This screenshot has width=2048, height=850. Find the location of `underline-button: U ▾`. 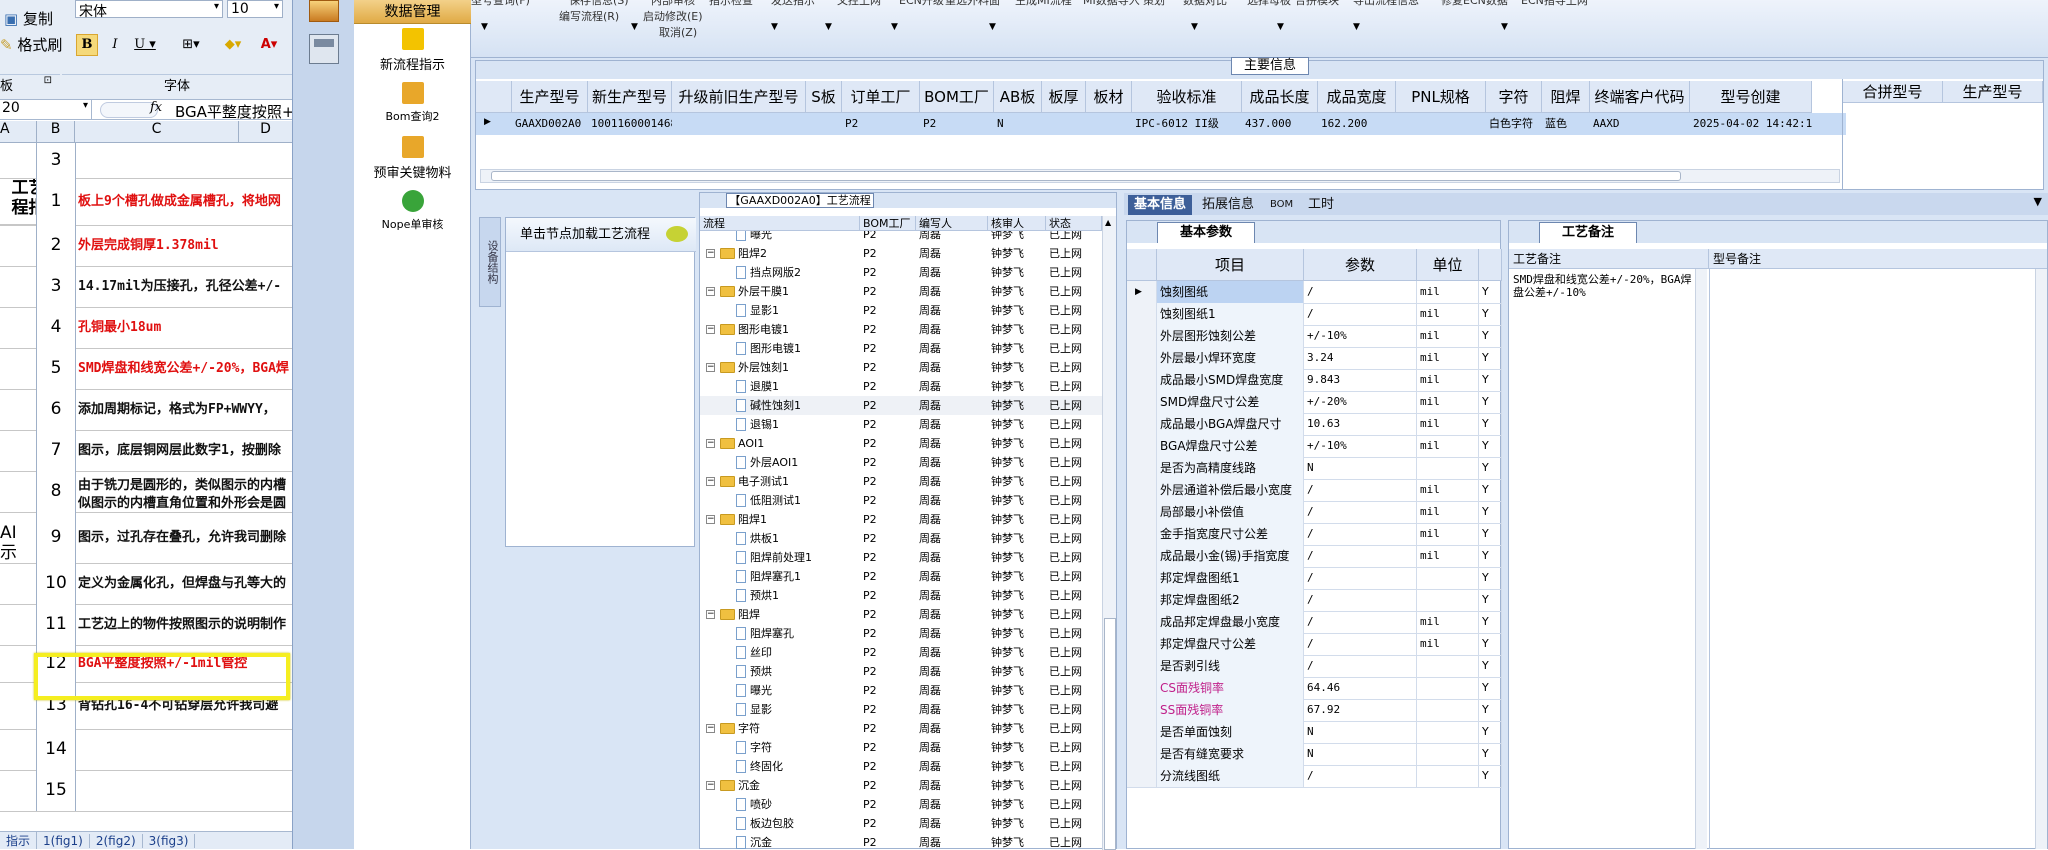

underline-button: U ▾ is located at coordinates (145, 45).